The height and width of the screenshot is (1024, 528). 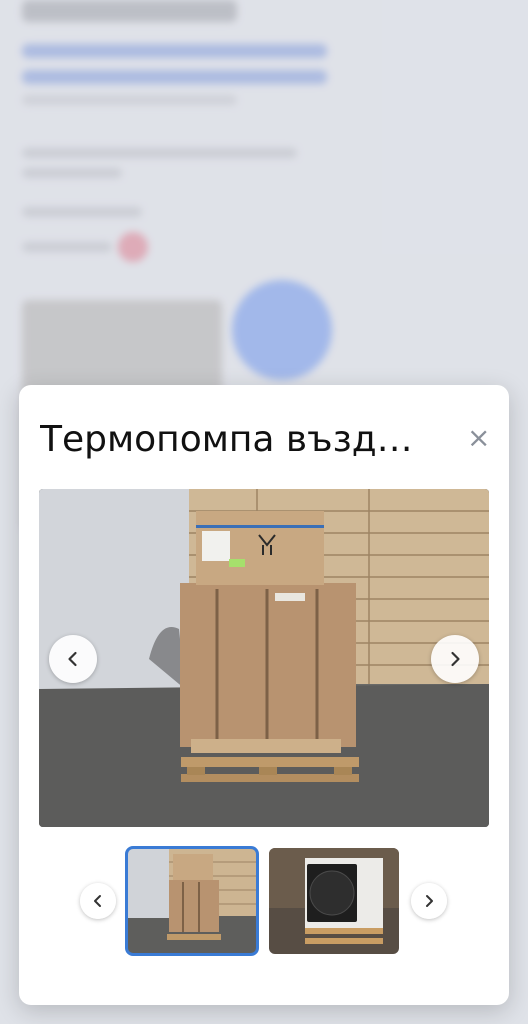 I want to click on thumbnails-prev-button, so click(x=98, y=901).